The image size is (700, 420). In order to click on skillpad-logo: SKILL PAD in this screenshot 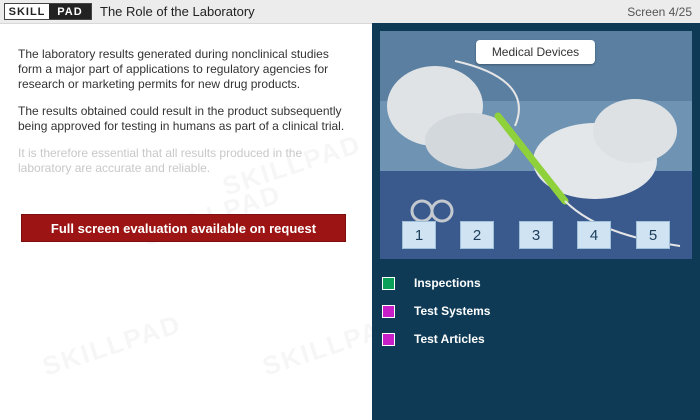, I will do `click(48, 11)`.